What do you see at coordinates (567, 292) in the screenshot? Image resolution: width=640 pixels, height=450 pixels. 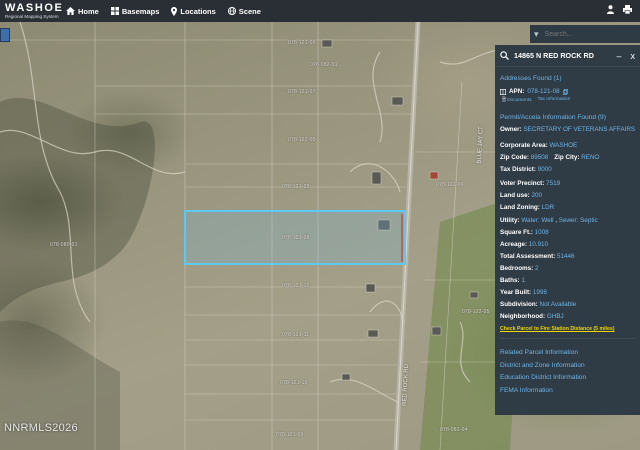 I see `year-built-row: Year Built: 1998` at bounding box center [567, 292].